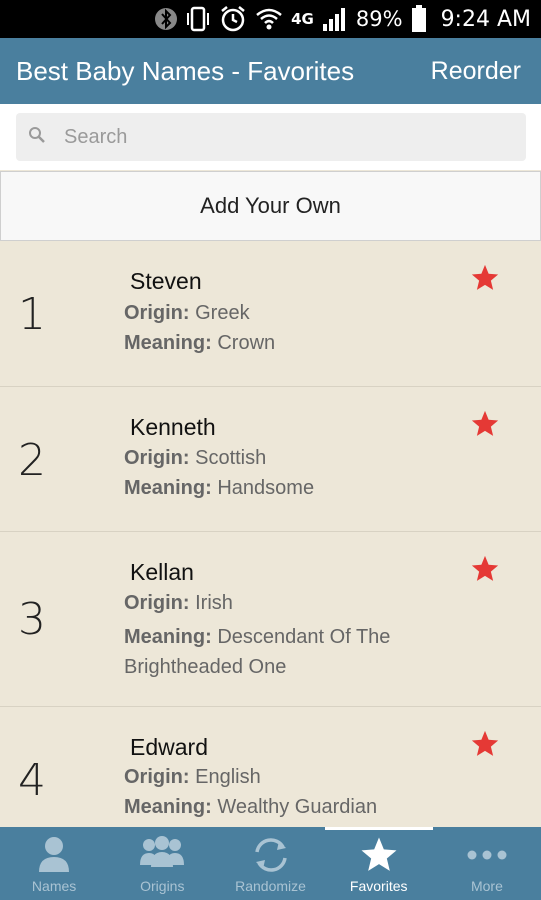 Image resolution: width=541 pixels, height=900 pixels. What do you see at coordinates (297, 807) in the screenshot?
I see `meaning-value: Wealthy Guardian` at bounding box center [297, 807].